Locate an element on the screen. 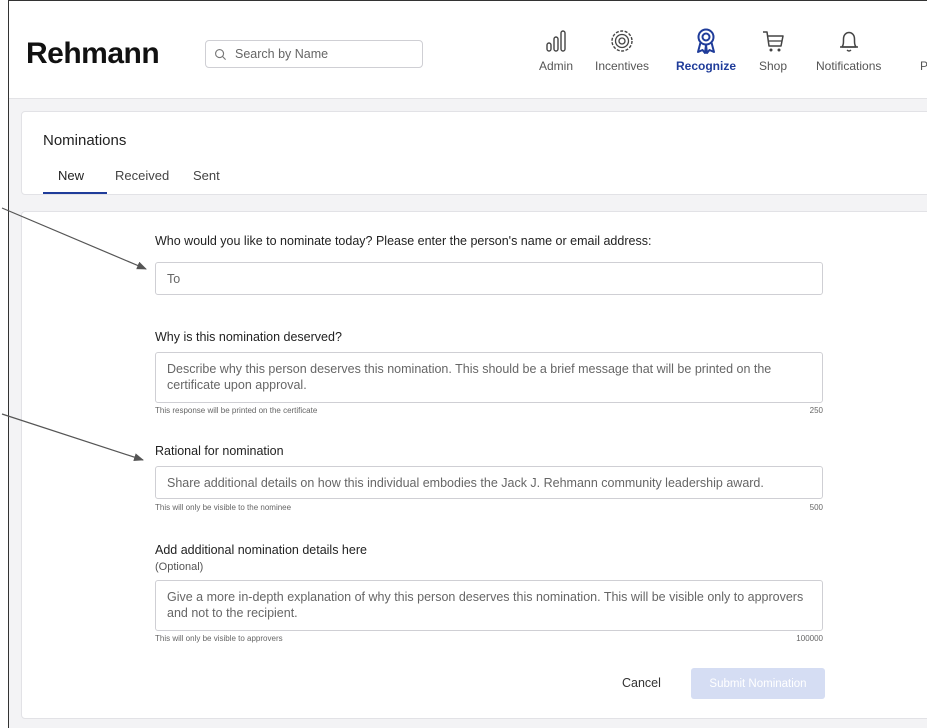  rationale-question-label: Rational for nomination is located at coordinates (219, 451).